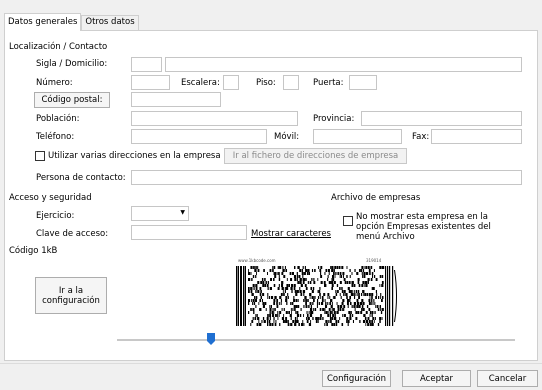  I want to click on slider-thumb, so click(211, 339).